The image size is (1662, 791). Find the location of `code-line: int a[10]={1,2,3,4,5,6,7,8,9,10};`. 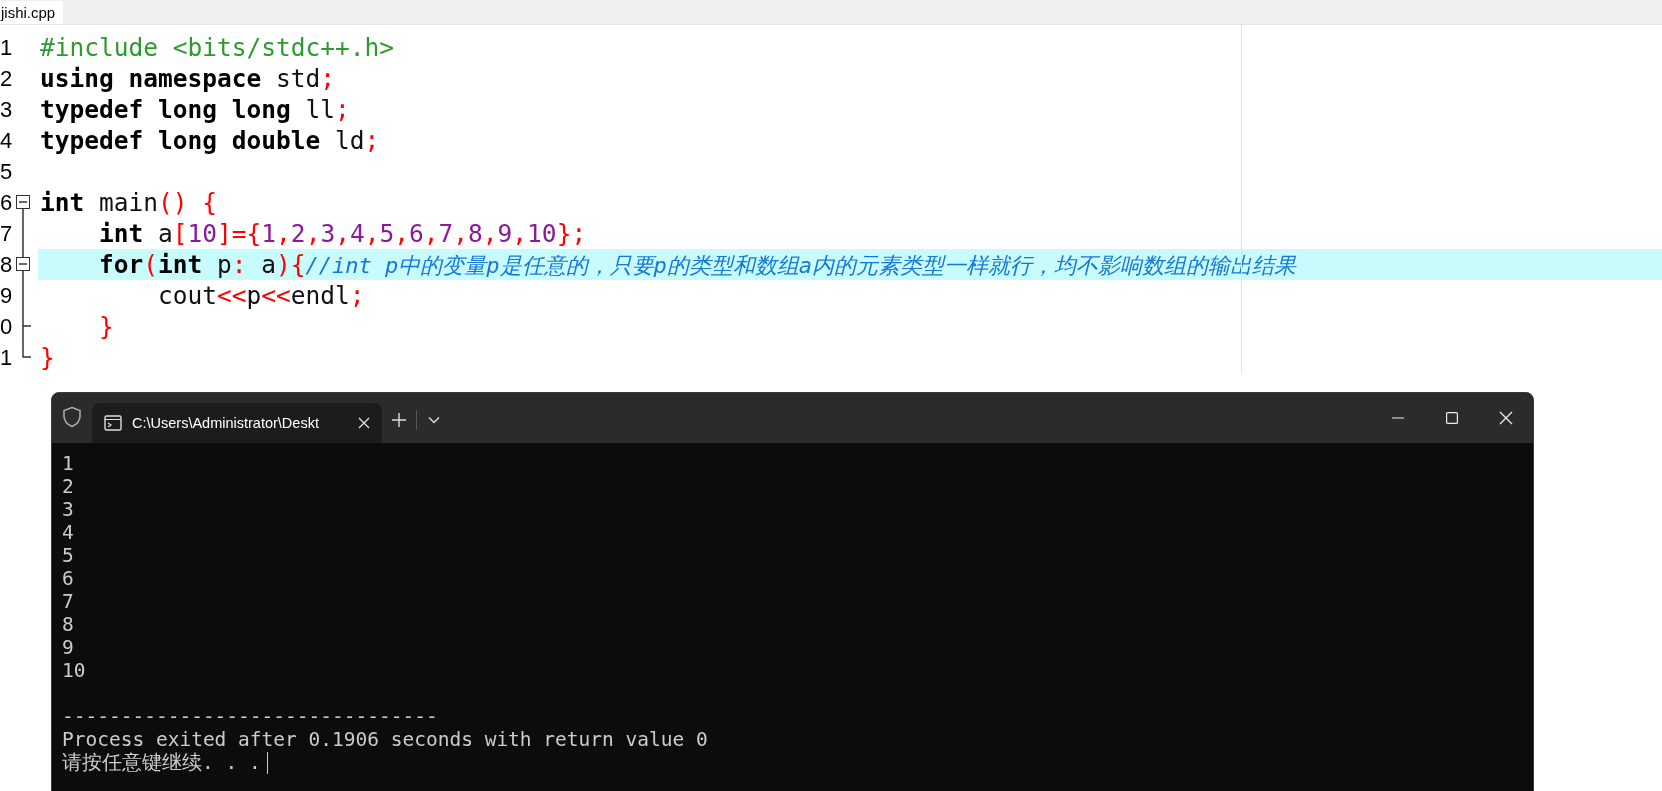

code-line: int a[10]={1,2,3,4,5,6,7,8,9,10}; is located at coordinates (343, 233).